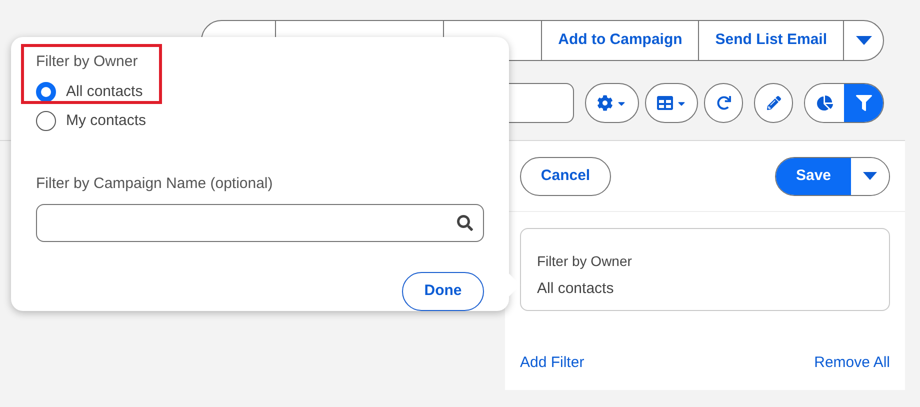 The height and width of the screenshot is (407, 920). What do you see at coordinates (443, 291) in the screenshot?
I see `done-button: Done` at bounding box center [443, 291].